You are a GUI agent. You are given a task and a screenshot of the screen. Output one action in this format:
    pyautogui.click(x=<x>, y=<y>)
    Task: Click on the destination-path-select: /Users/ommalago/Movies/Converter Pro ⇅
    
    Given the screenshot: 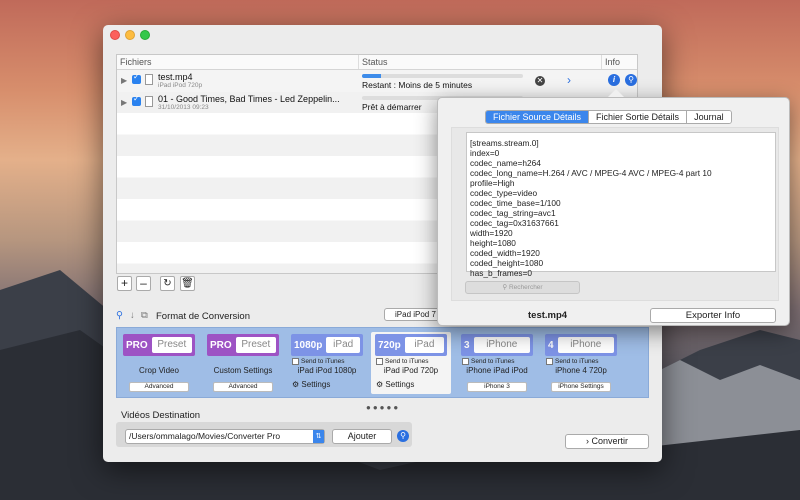 What is the action you would take?
    pyautogui.click(x=225, y=436)
    